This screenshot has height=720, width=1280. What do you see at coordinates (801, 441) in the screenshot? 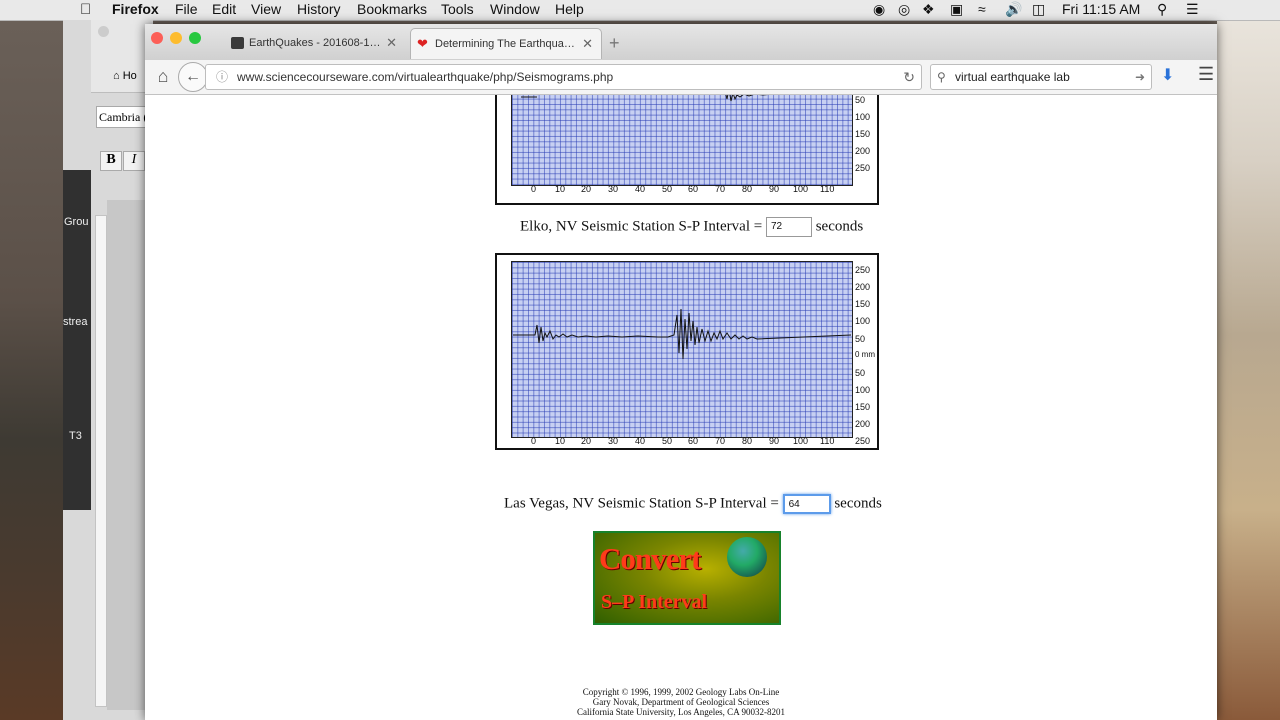
I see `x-tick: 100` at bounding box center [801, 441].